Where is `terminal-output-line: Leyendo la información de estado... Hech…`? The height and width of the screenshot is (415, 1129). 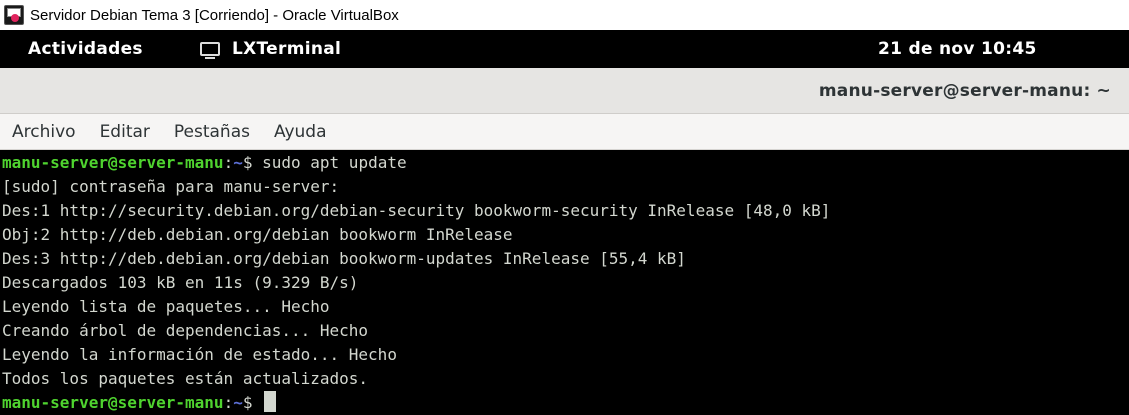 terminal-output-line: Leyendo la información de estado... Hech… is located at coordinates (199, 354).